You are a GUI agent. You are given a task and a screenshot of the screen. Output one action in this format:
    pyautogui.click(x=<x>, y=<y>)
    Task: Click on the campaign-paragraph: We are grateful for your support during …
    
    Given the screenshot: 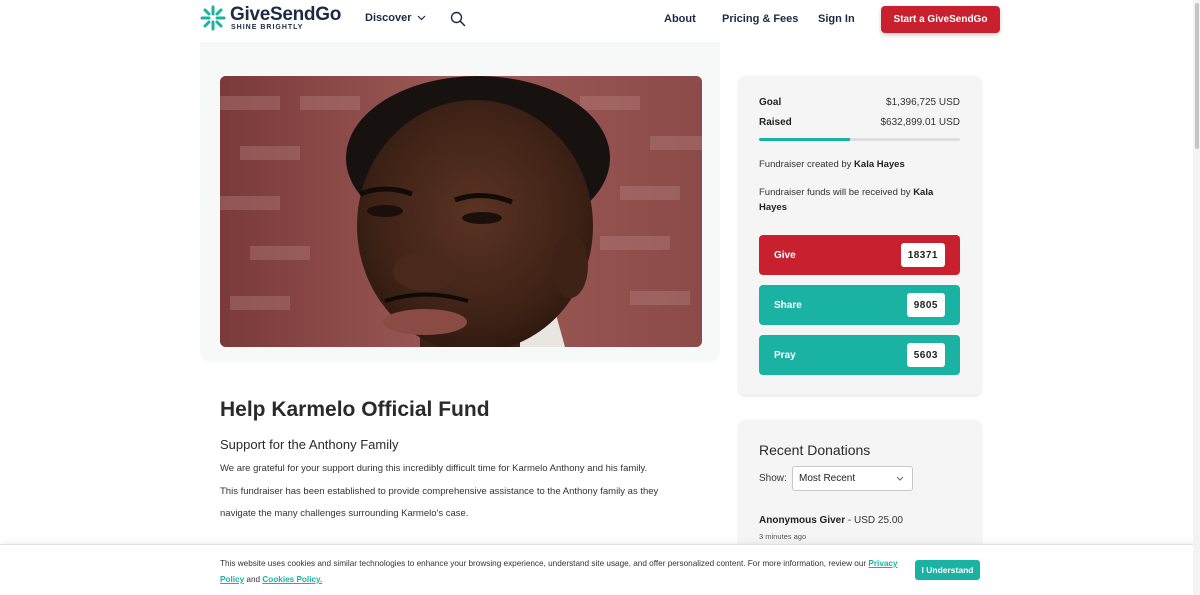 What is the action you would take?
    pyautogui.click(x=434, y=468)
    